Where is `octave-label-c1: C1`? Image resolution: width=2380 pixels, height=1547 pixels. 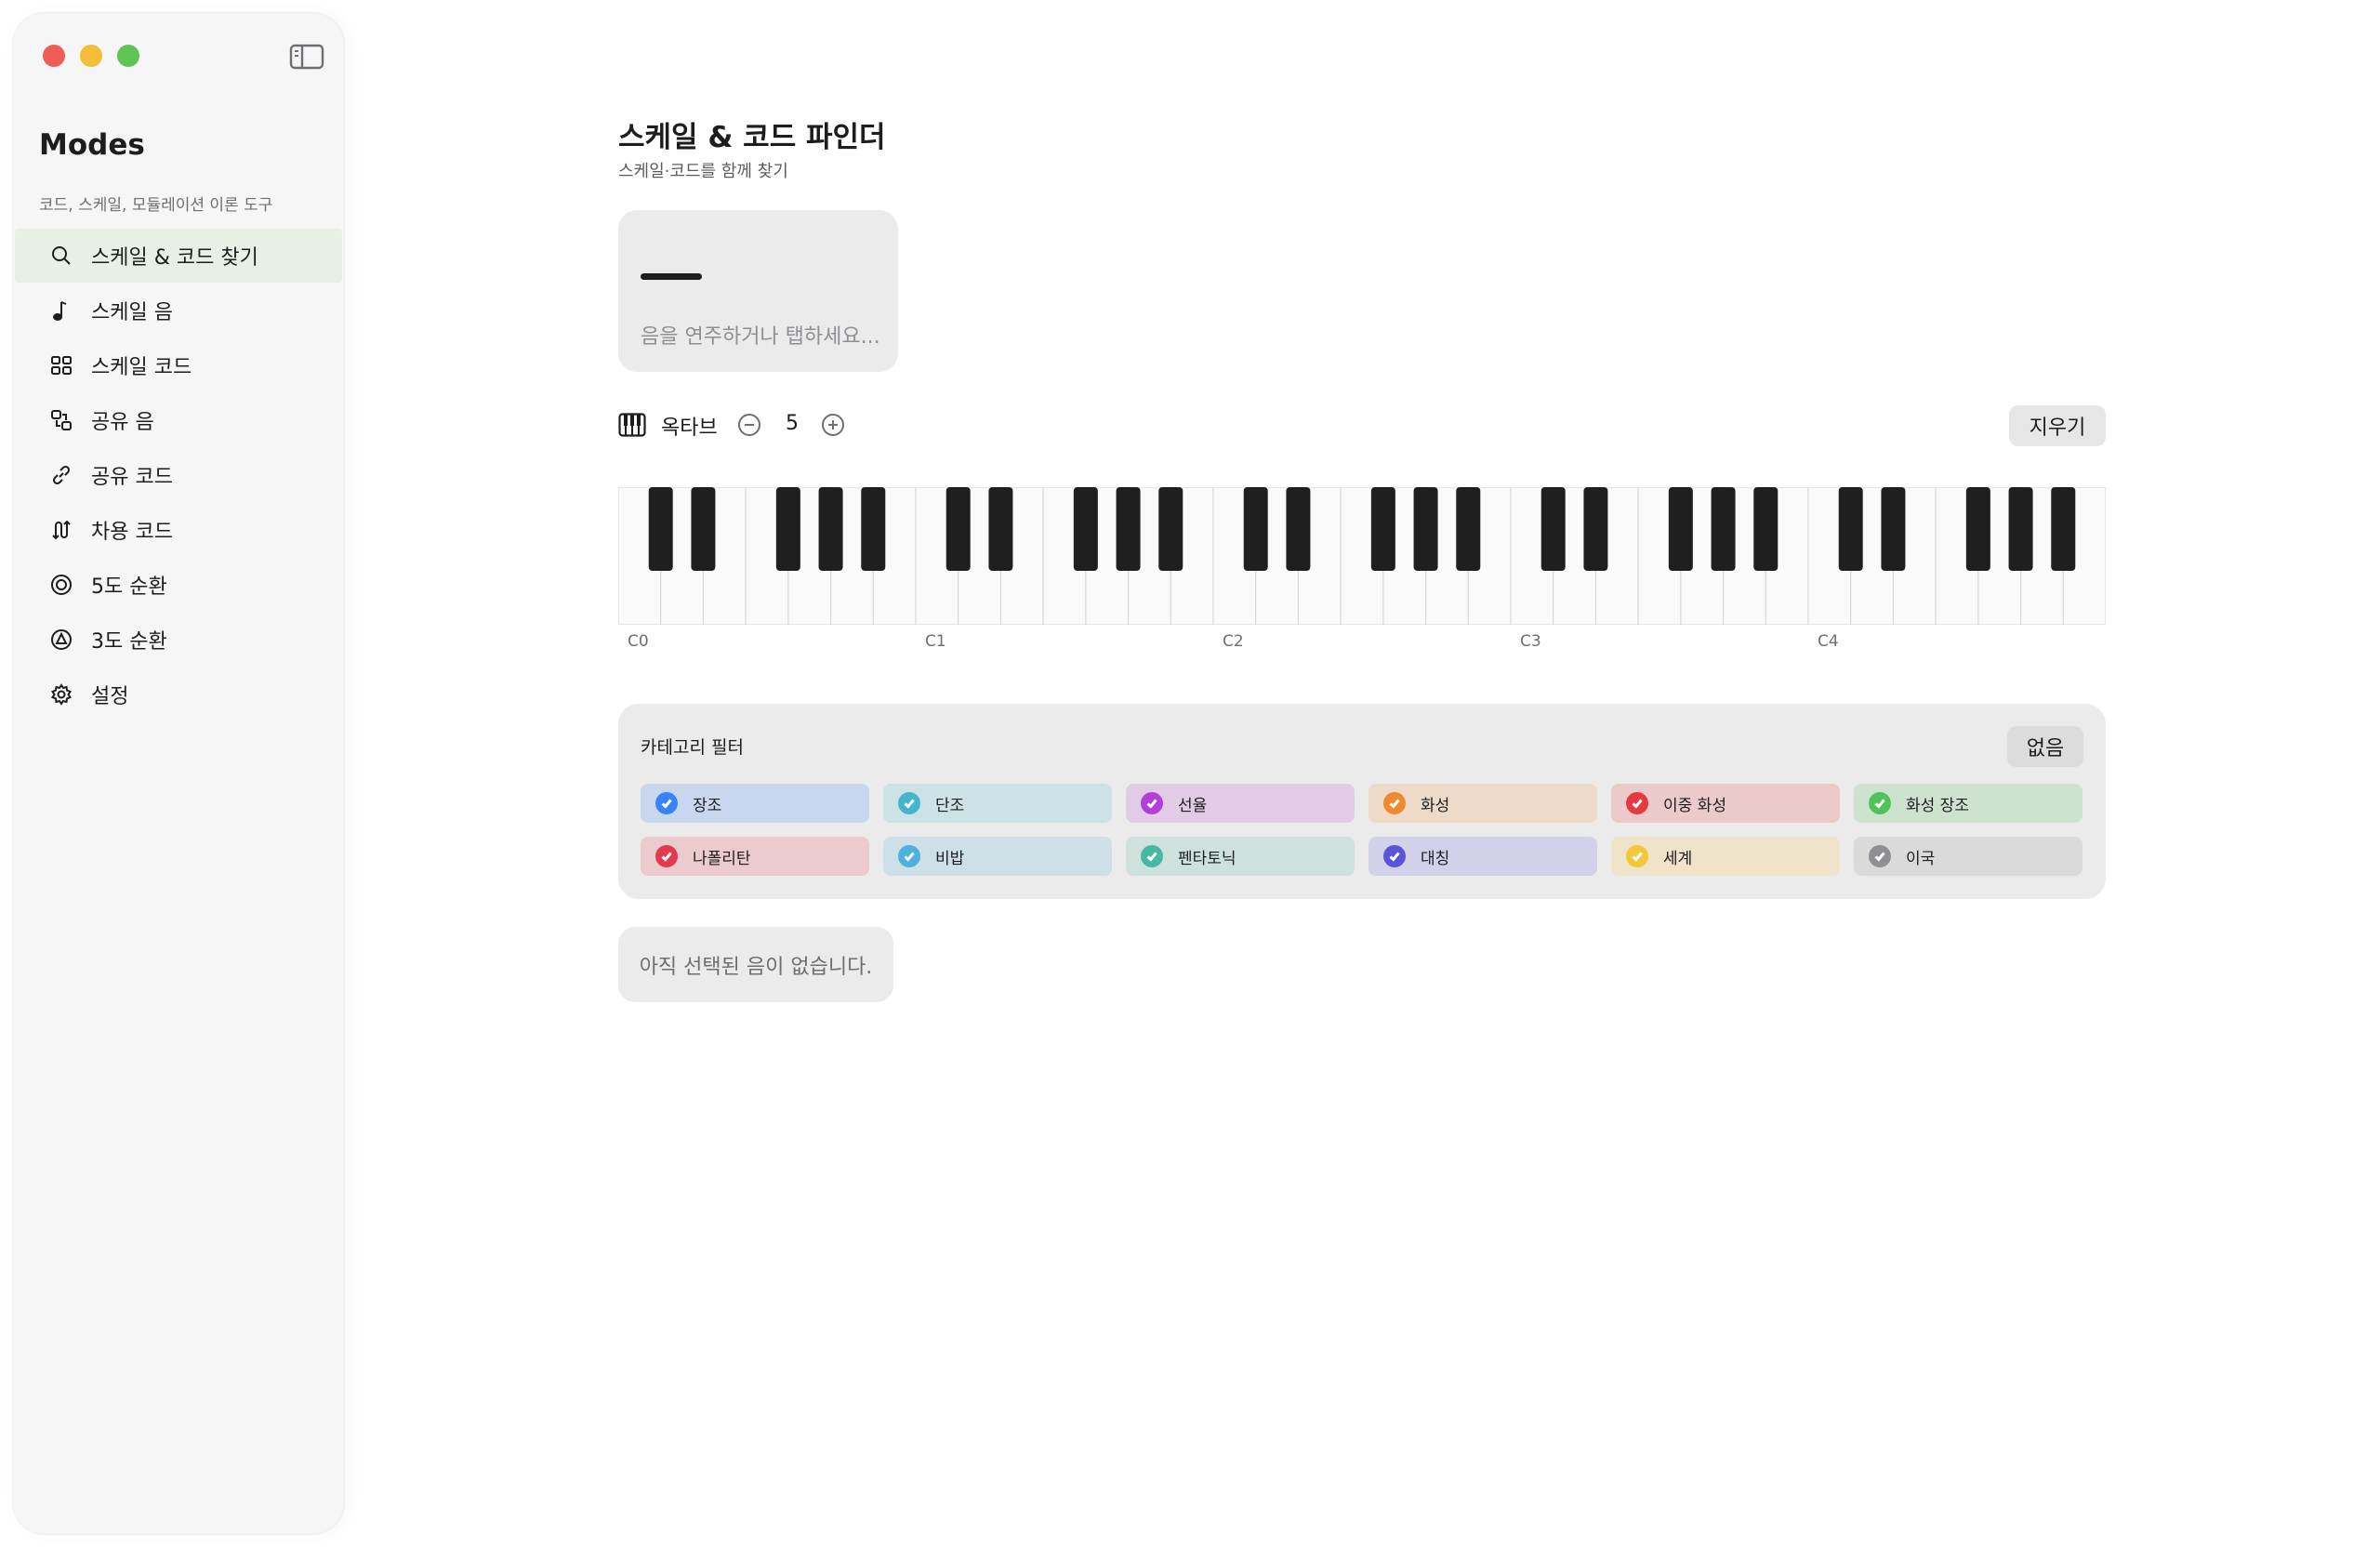
octave-label-c1: C1 is located at coordinates (935, 641).